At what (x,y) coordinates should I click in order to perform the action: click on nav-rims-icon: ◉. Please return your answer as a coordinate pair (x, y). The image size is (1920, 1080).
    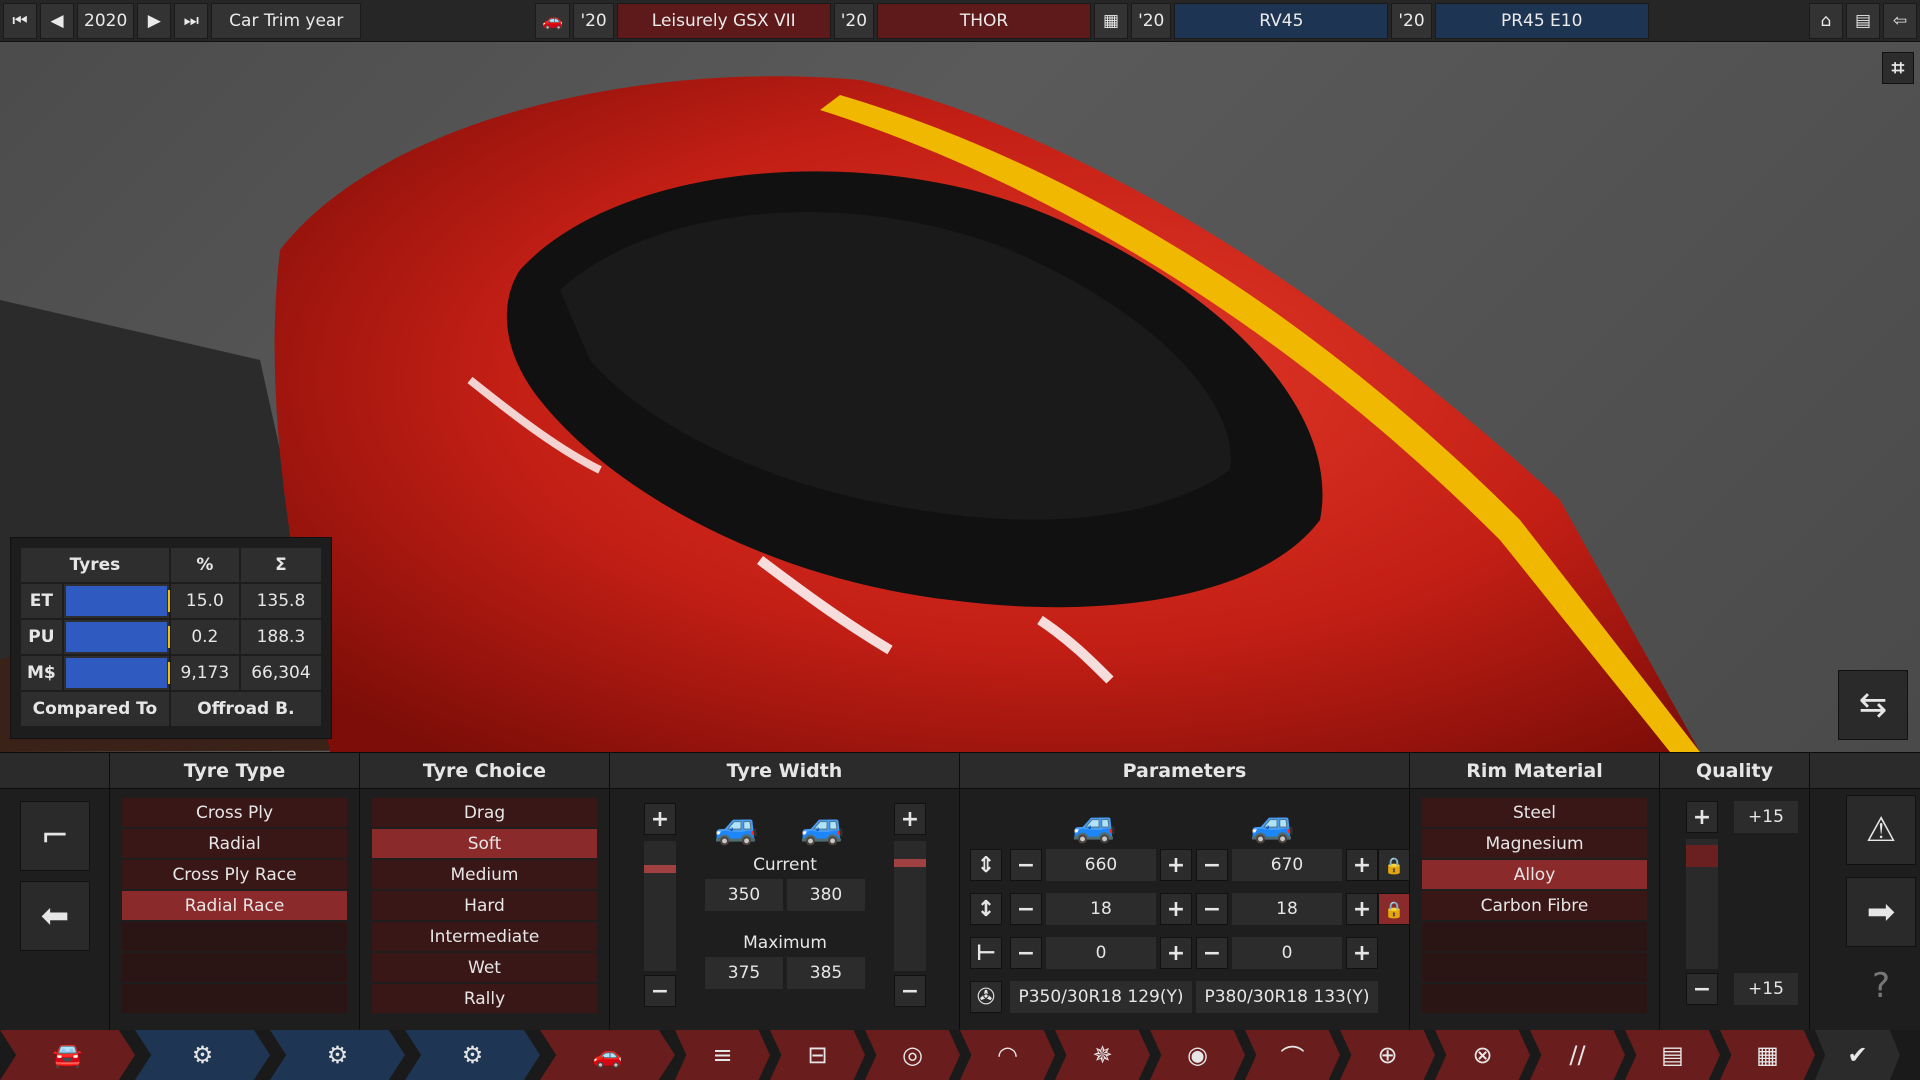
    Looking at the image, I should click on (1197, 1055).